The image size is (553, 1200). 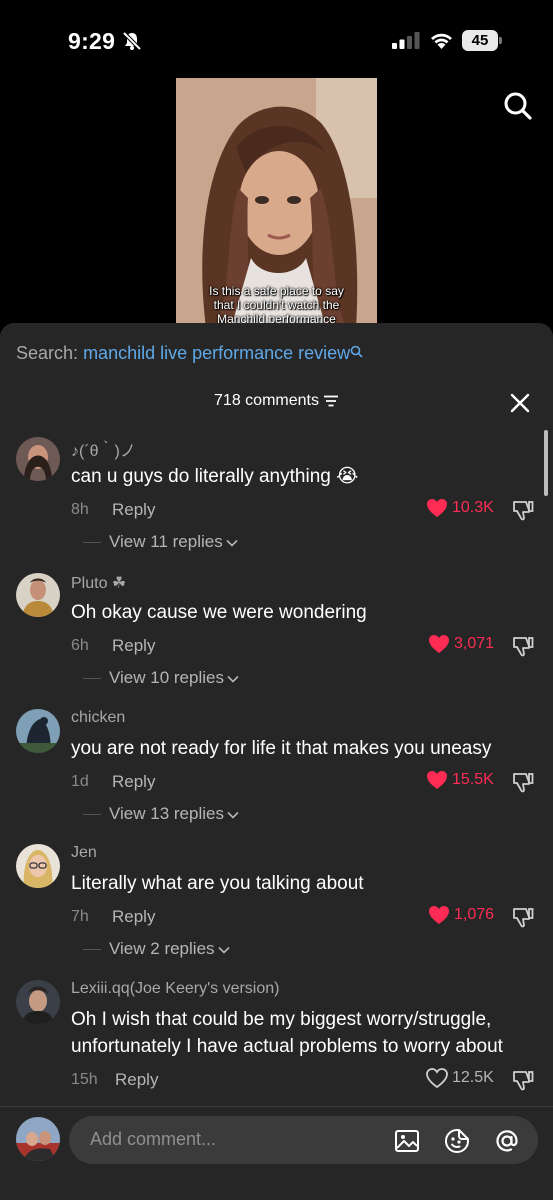 I want to click on comment-time: 7h, so click(x=80, y=916).